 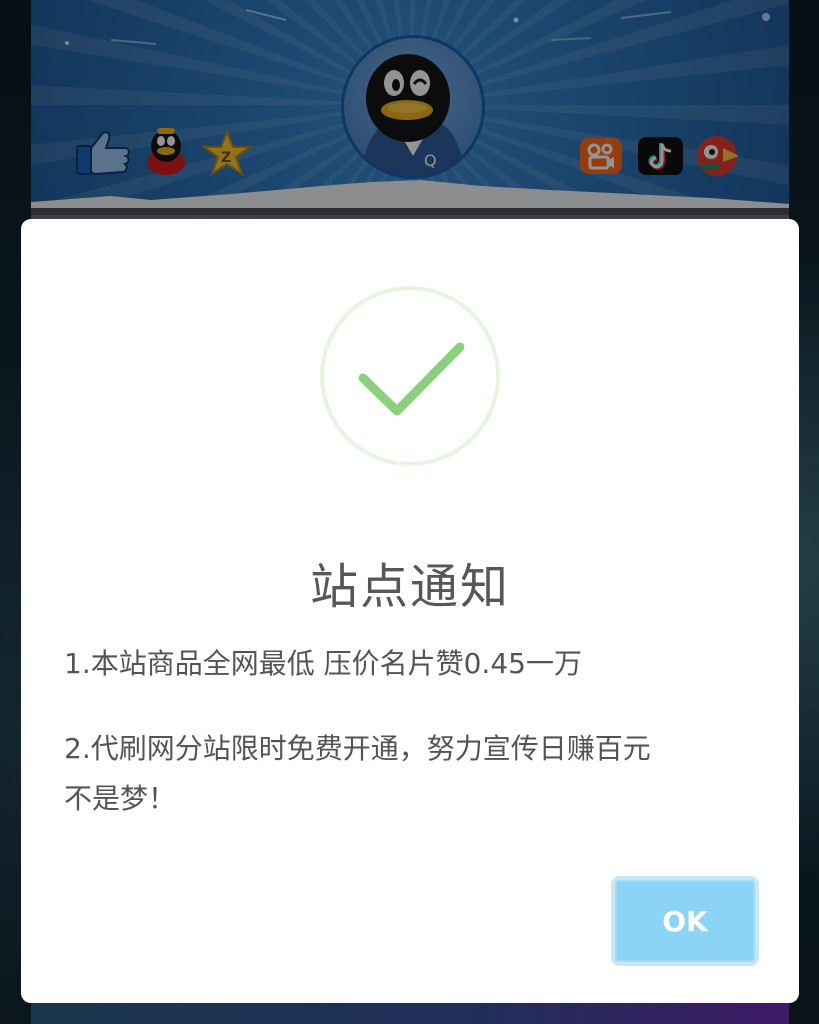 What do you see at coordinates (409, 587) in the screenshot?
I see `dialog-title: 站点通知` at bounding box center [409, 587].